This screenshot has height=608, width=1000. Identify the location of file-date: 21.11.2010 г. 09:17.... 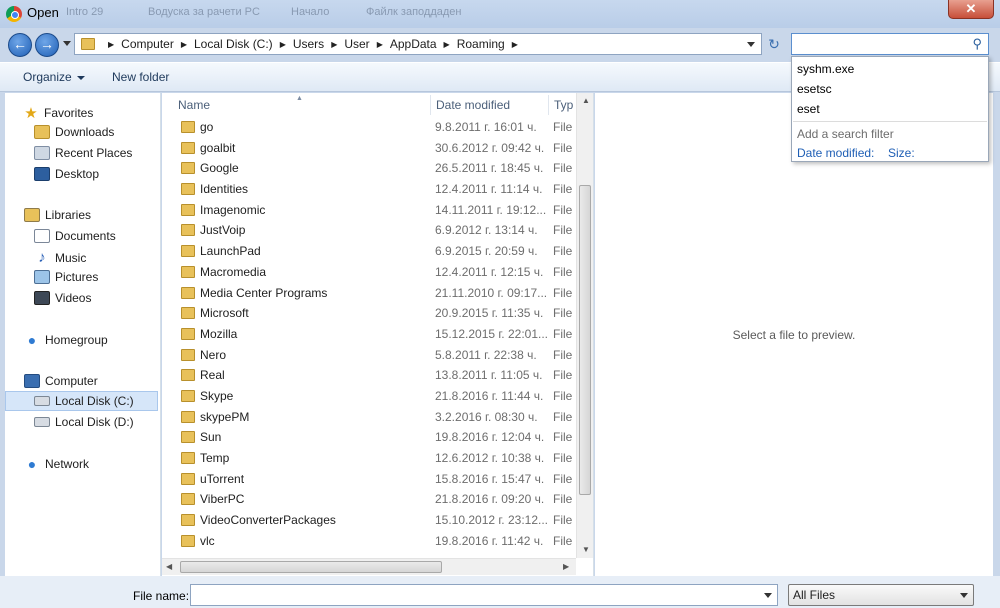
(491, 293).